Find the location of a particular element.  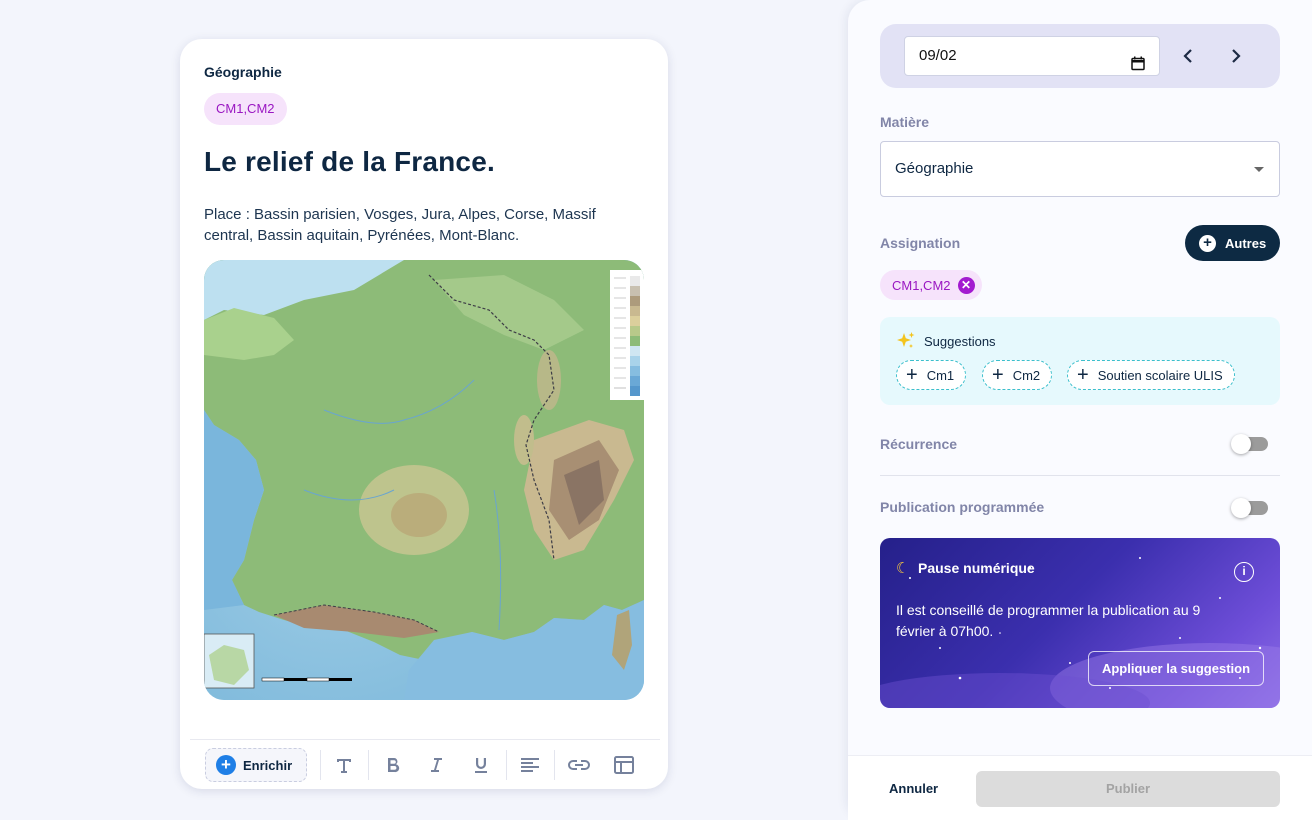

suggestion-chip-label: Soutien scolaire ULIS is located at coordinates (1160, 375).